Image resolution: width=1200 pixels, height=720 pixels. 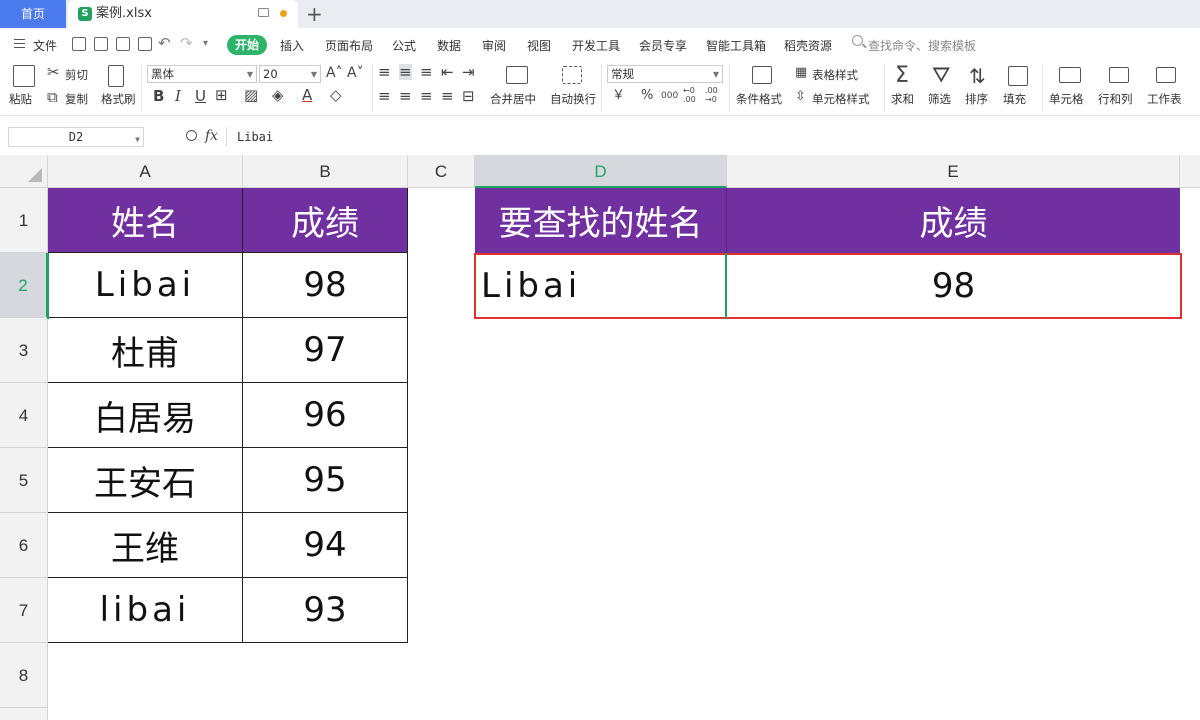 I want to click on filter-icon: ⛛, so click(x=941, y=76).